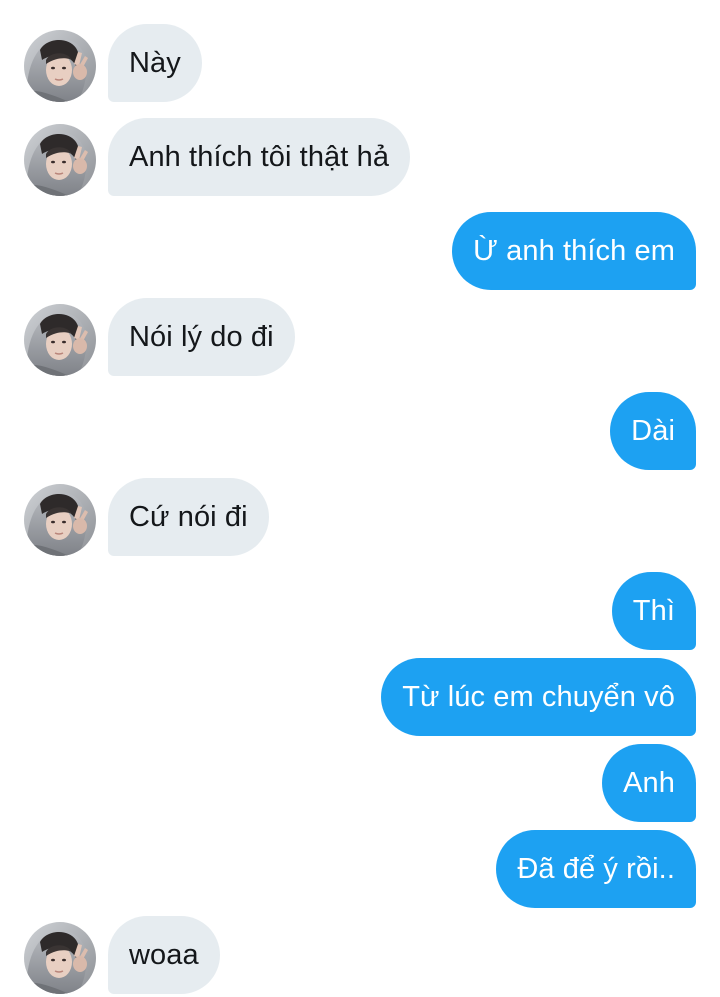 This screenshot has width=720, height=997. I want to click on message-text: woaa, so click(164, 954).